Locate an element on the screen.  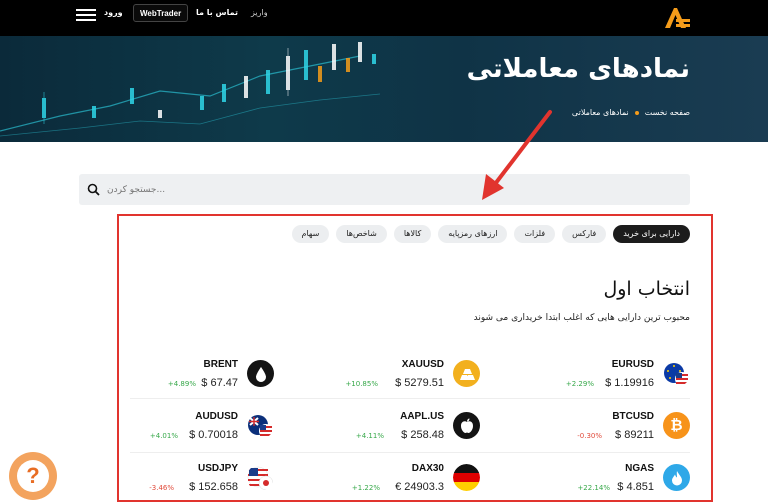
asset-card-brent: BRENT $ 67.47 +4.89% is located at coordinates (199, 378).